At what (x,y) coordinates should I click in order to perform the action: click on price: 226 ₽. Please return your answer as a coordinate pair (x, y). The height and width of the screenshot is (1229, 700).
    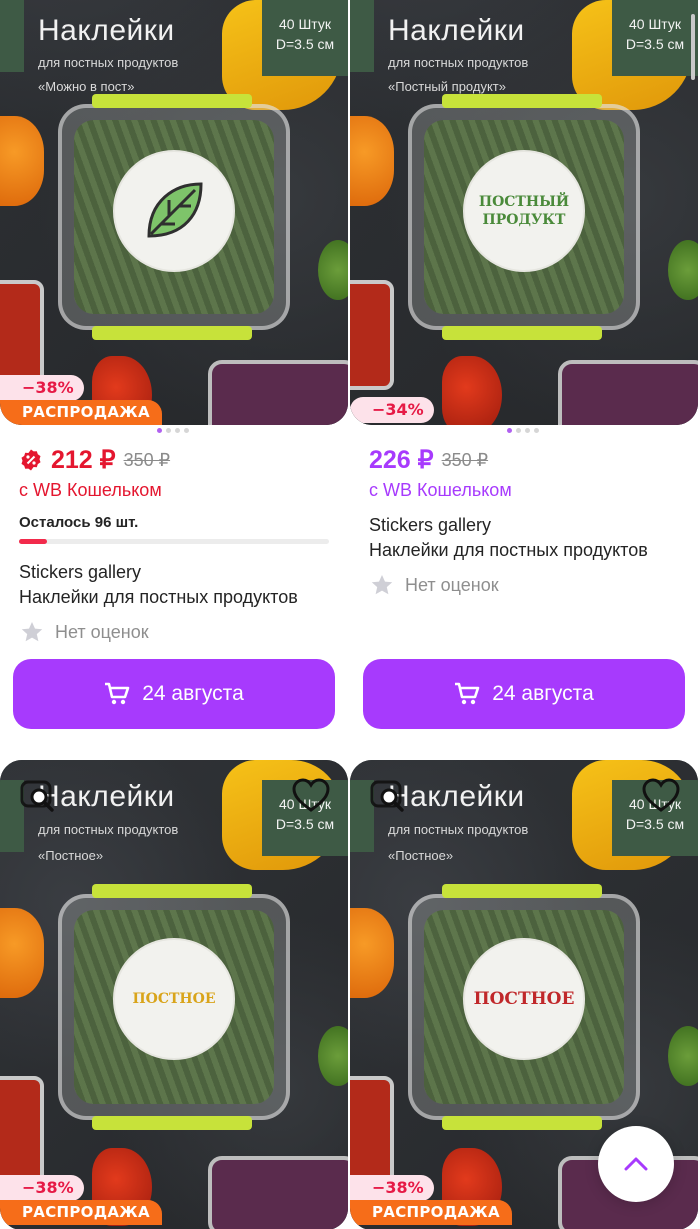
    Looking at the image, I should click on (401, 460).